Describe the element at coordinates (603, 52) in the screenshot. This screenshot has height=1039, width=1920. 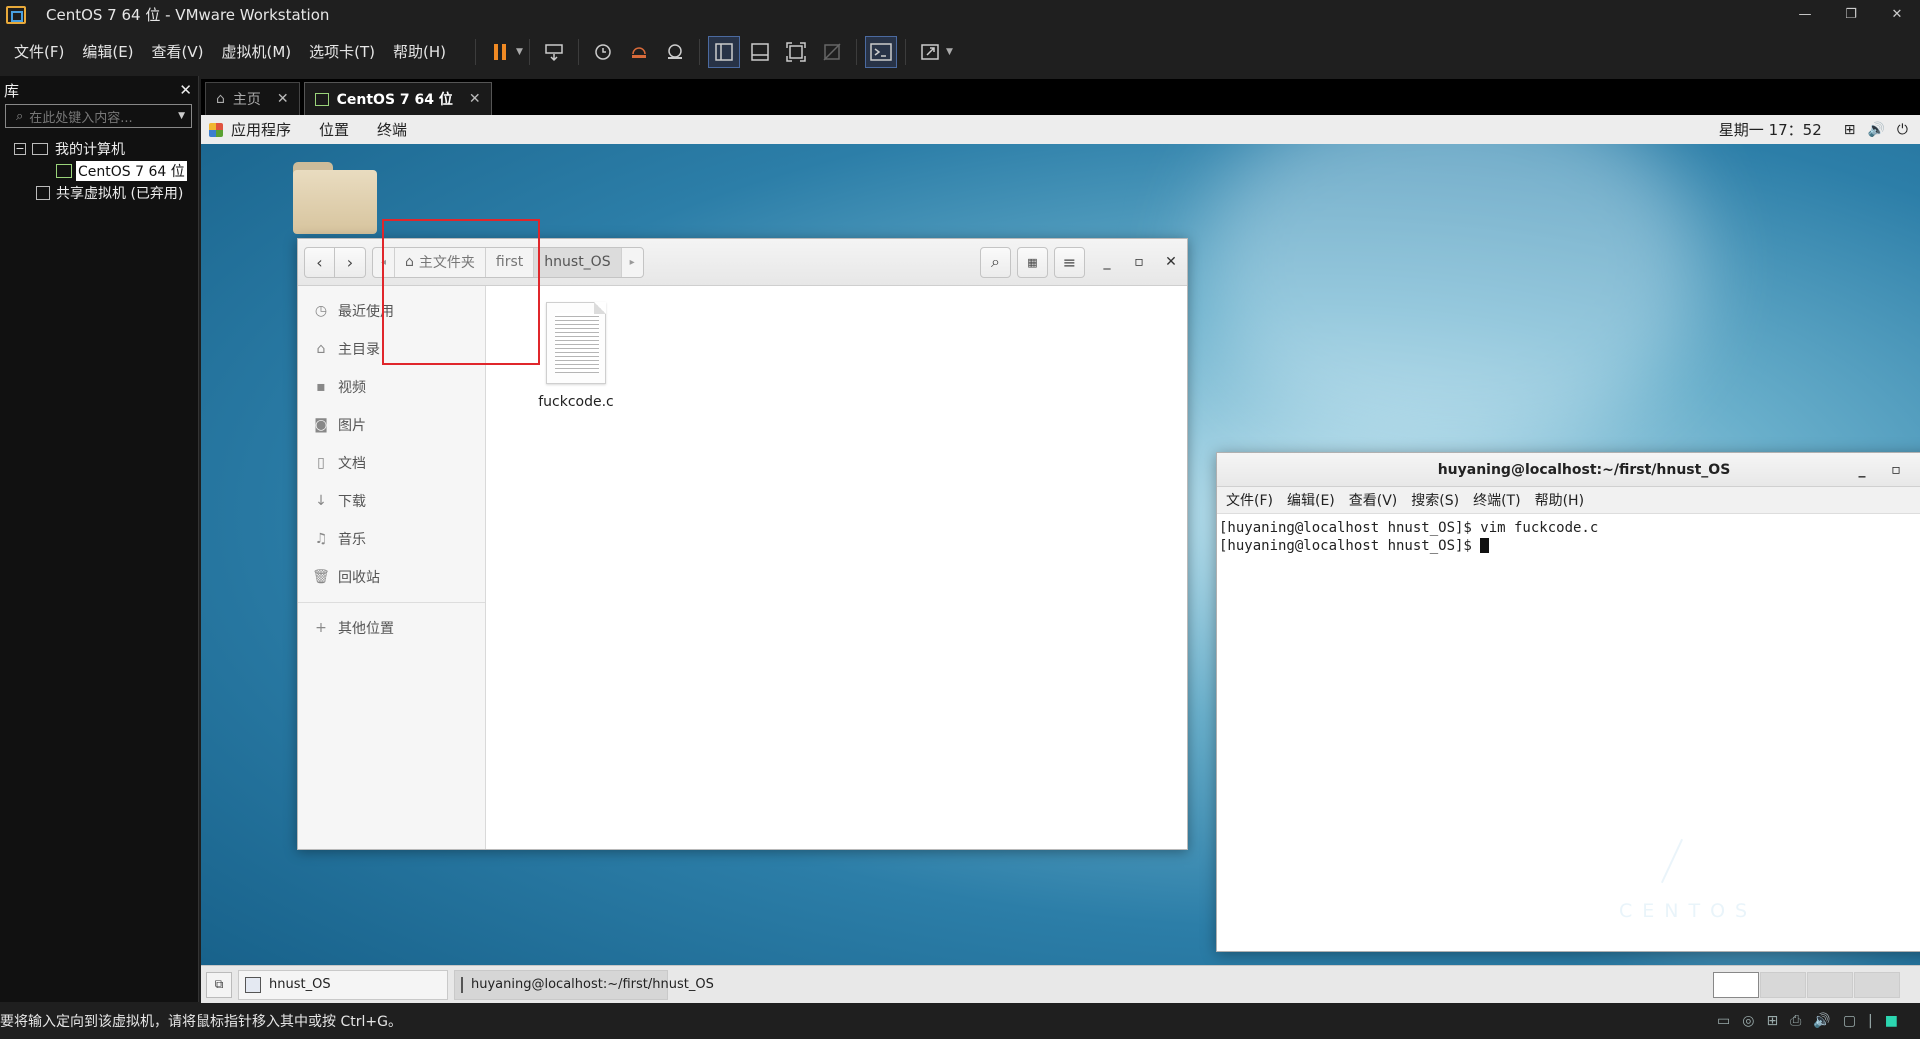
I see `snapshot-button` at that location.